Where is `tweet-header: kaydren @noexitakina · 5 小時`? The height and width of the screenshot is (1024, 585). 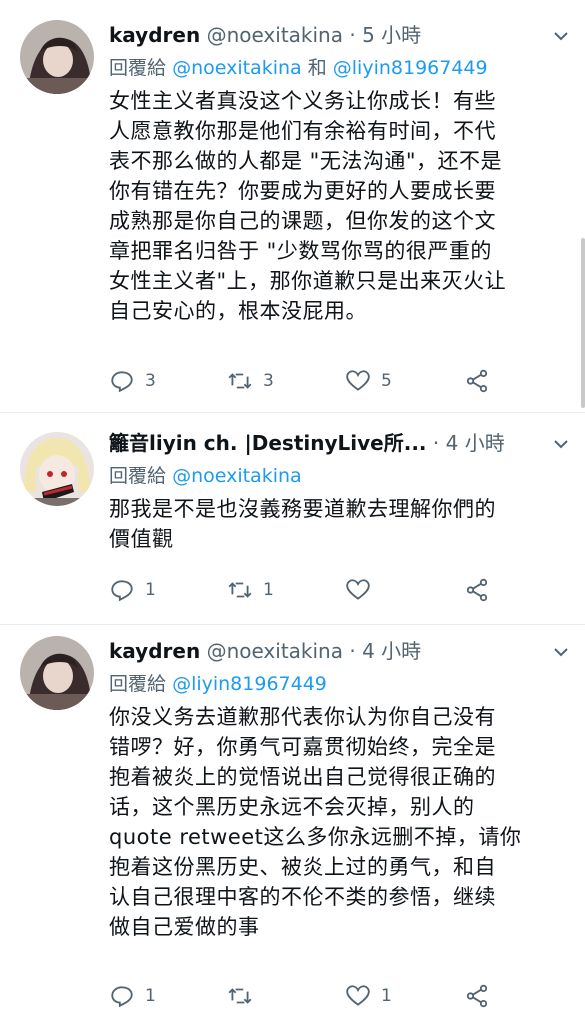
tweet-header: kaydren @noexitakina · 5 小時 is located at coordinates (340, 35).